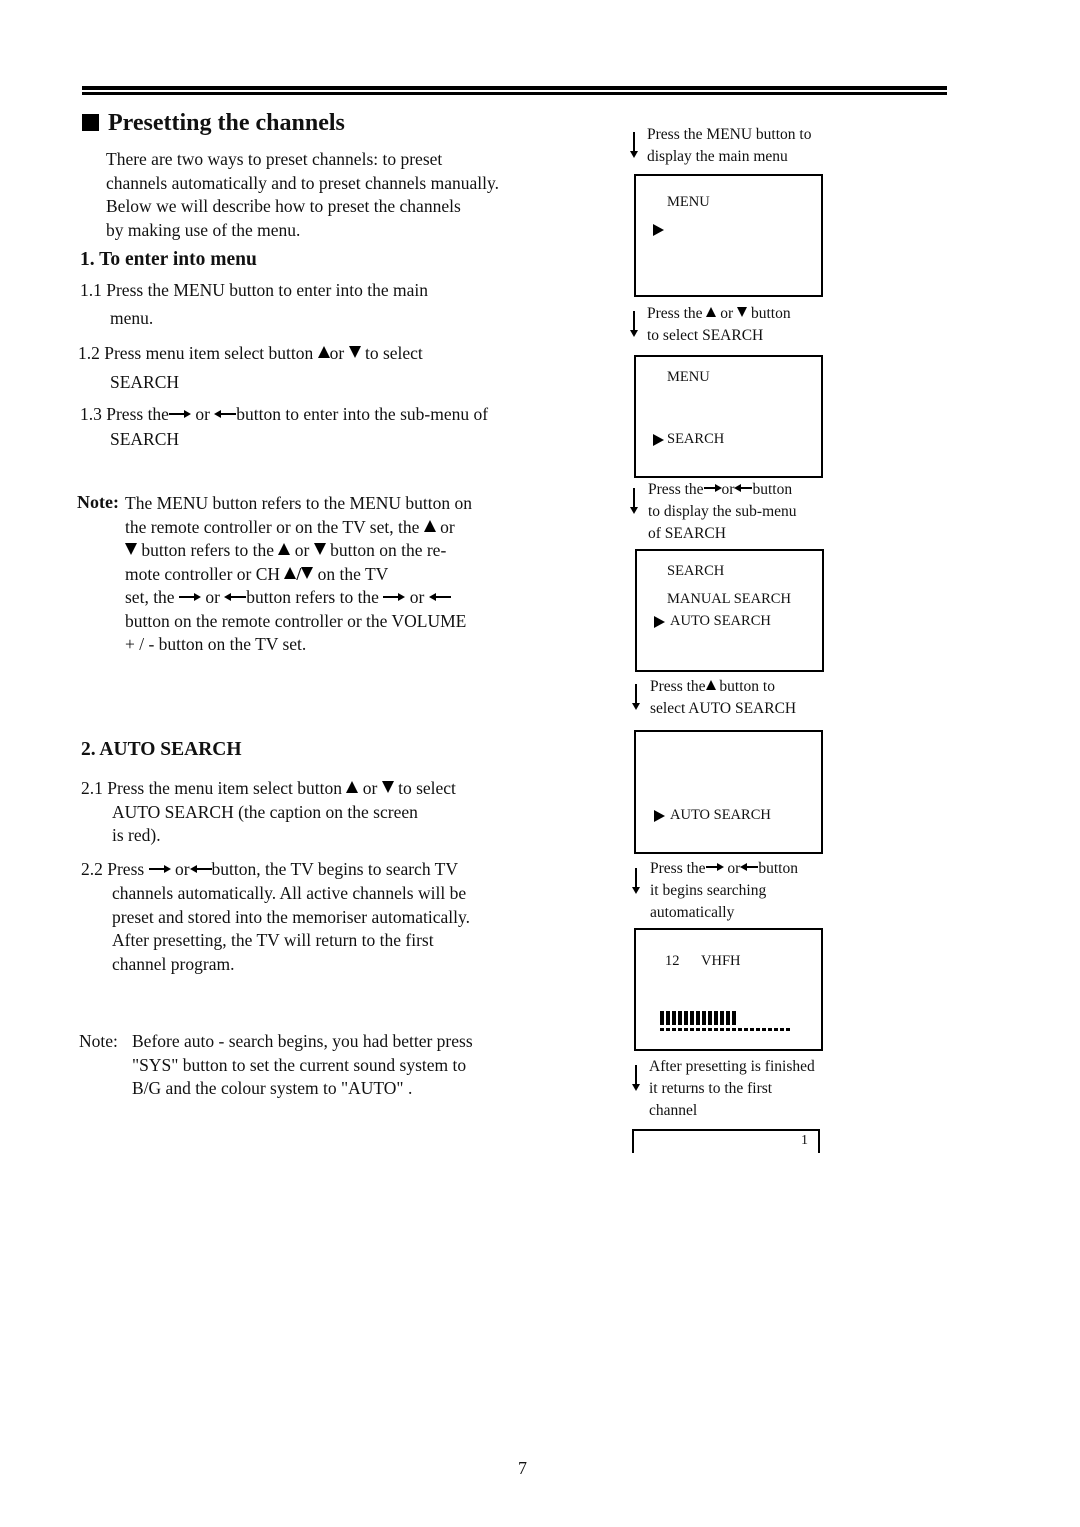  I want to click on flow-text: it returns to the first, so click(711, 1088).